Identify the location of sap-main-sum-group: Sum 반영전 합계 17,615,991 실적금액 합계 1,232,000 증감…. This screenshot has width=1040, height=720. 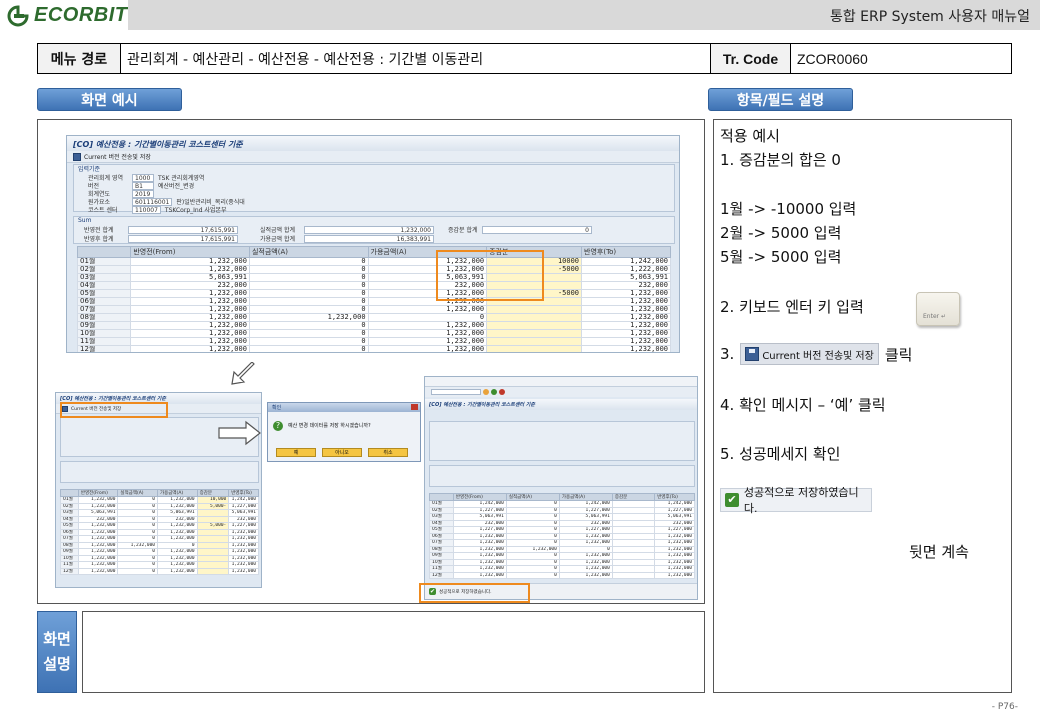
(374, 230).